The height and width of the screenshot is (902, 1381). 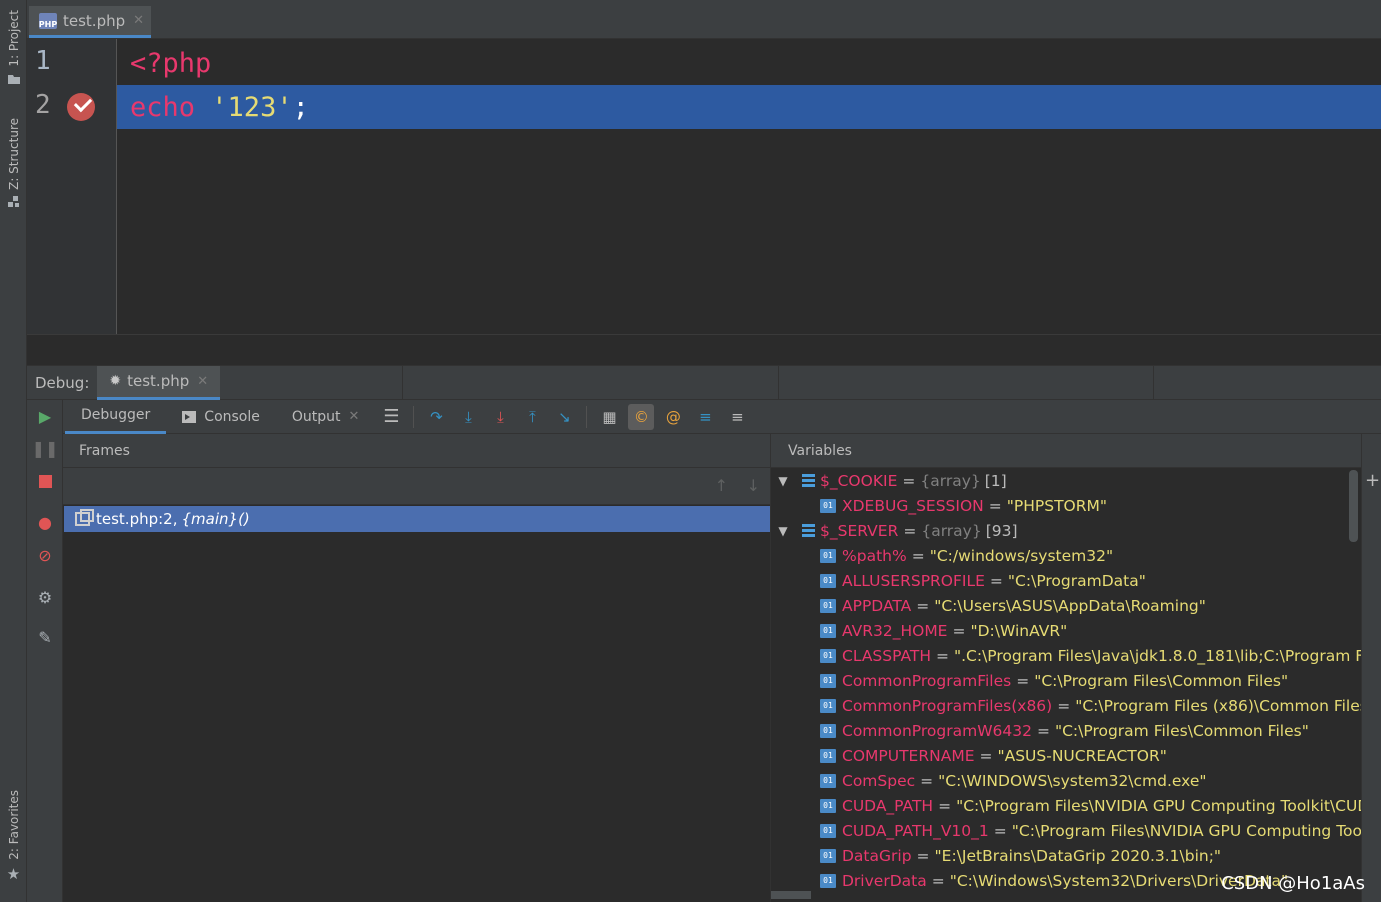 I want to click on frame-row: test.php:2, {main}(), so click(x=417, y=519).